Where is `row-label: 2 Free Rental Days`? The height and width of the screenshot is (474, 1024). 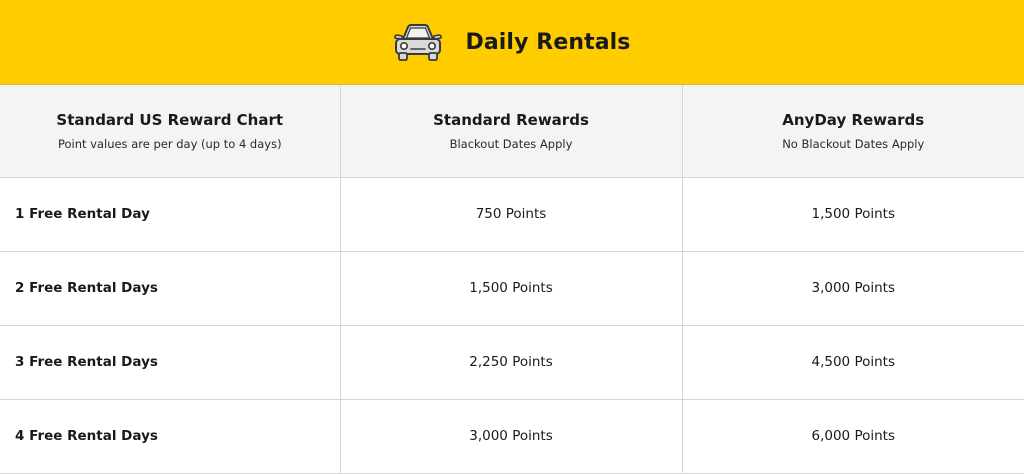 row-label: 2 Free Rental Days is located at coordinates (170, 288).